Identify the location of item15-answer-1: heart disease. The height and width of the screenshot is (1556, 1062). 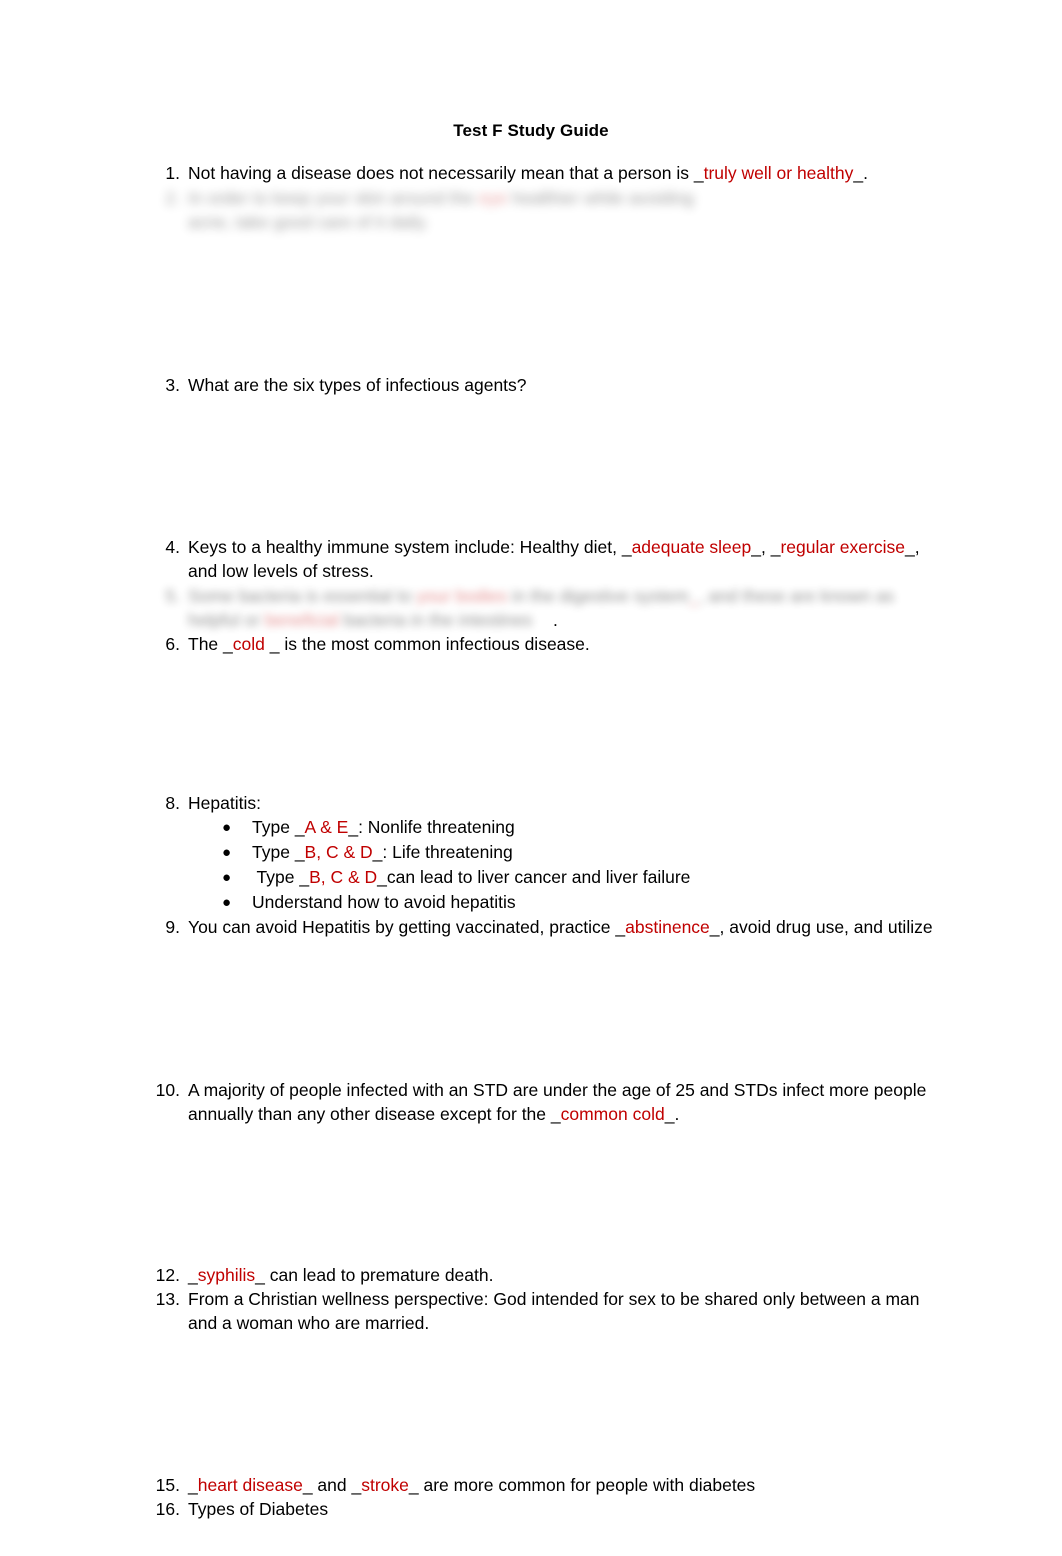
(250, 1485).